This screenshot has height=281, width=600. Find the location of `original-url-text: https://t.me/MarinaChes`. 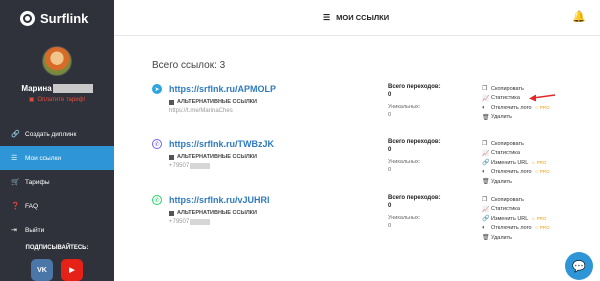

original-url-text: https://t.me/MarinaChes is located at coordinates (201, 111).